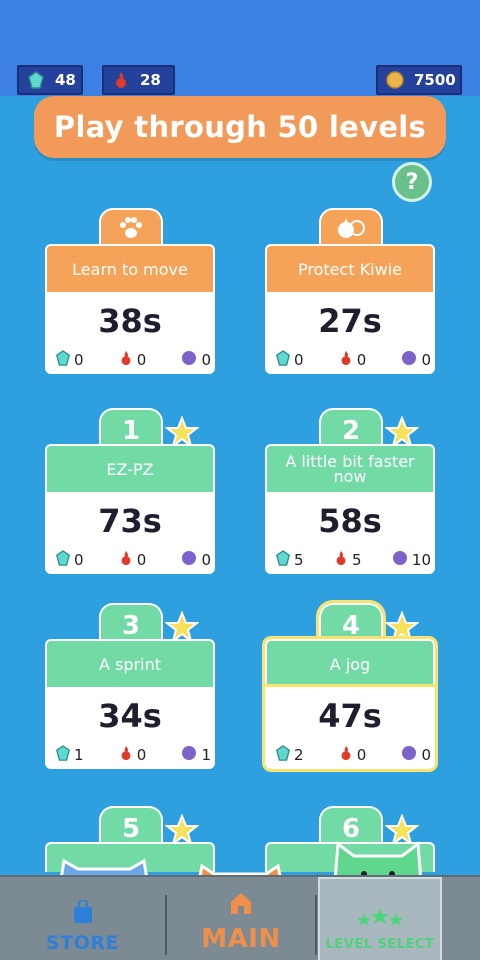  What do you see at coordinates (412, 182) in the screenshot?
I see `help-button: ?` at bounding box center [412, 182].